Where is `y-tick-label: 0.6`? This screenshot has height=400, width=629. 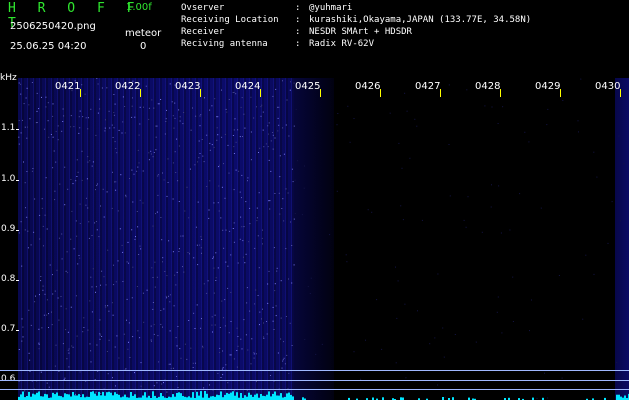
y-tick-label: 0.6 is located at coordinates (8, 379).